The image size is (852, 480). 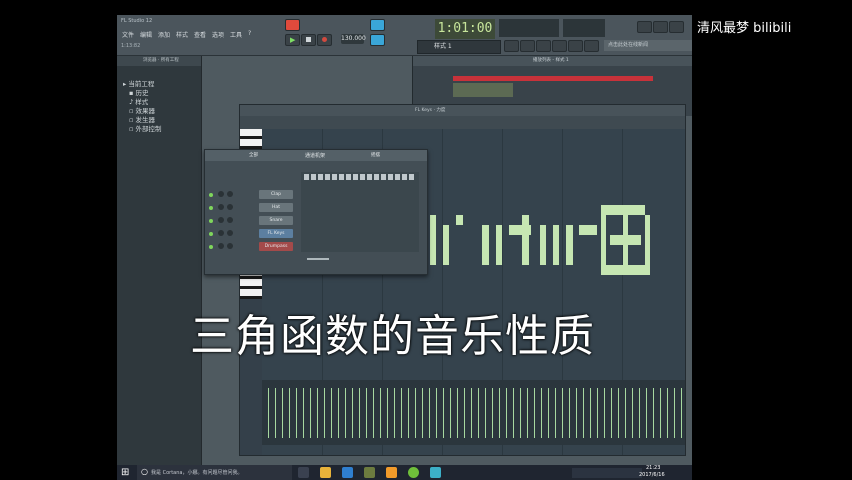 What do you see at coordinates (644, 27) in the screenshot?
I see `settings-icon` at bounding box center [644, 27].